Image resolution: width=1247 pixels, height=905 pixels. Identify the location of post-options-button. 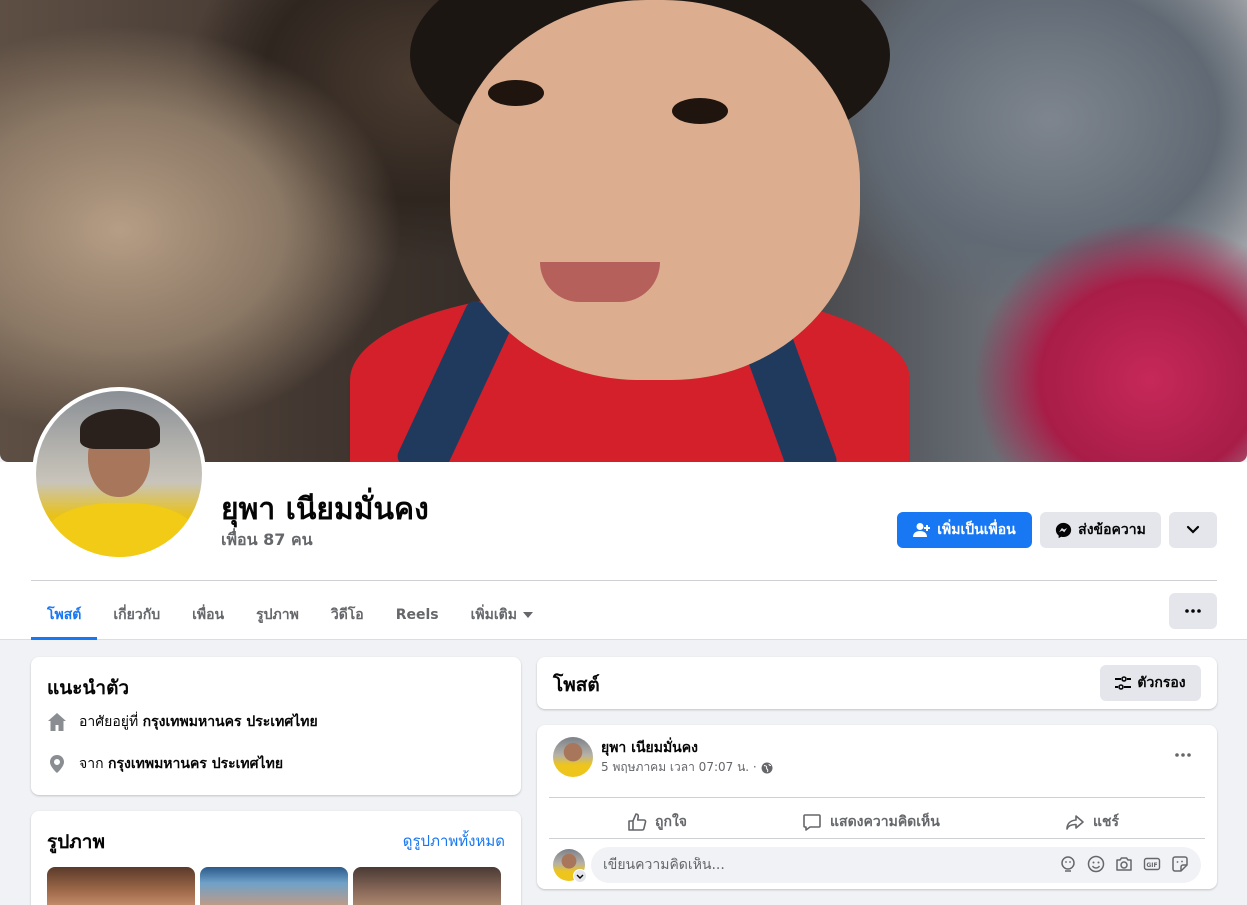
(1183, 755).